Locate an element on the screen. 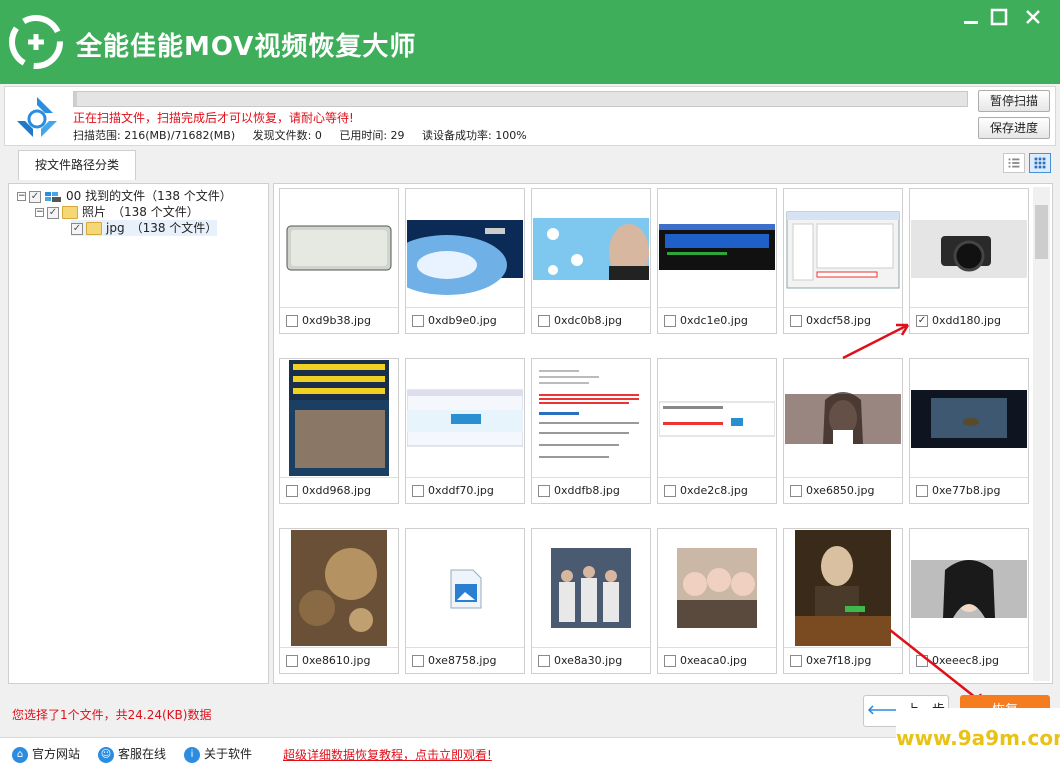 This screenshot has height=768, width=1060. file-card: 0xd9b38.jpg is located at coordinates (339, 261).